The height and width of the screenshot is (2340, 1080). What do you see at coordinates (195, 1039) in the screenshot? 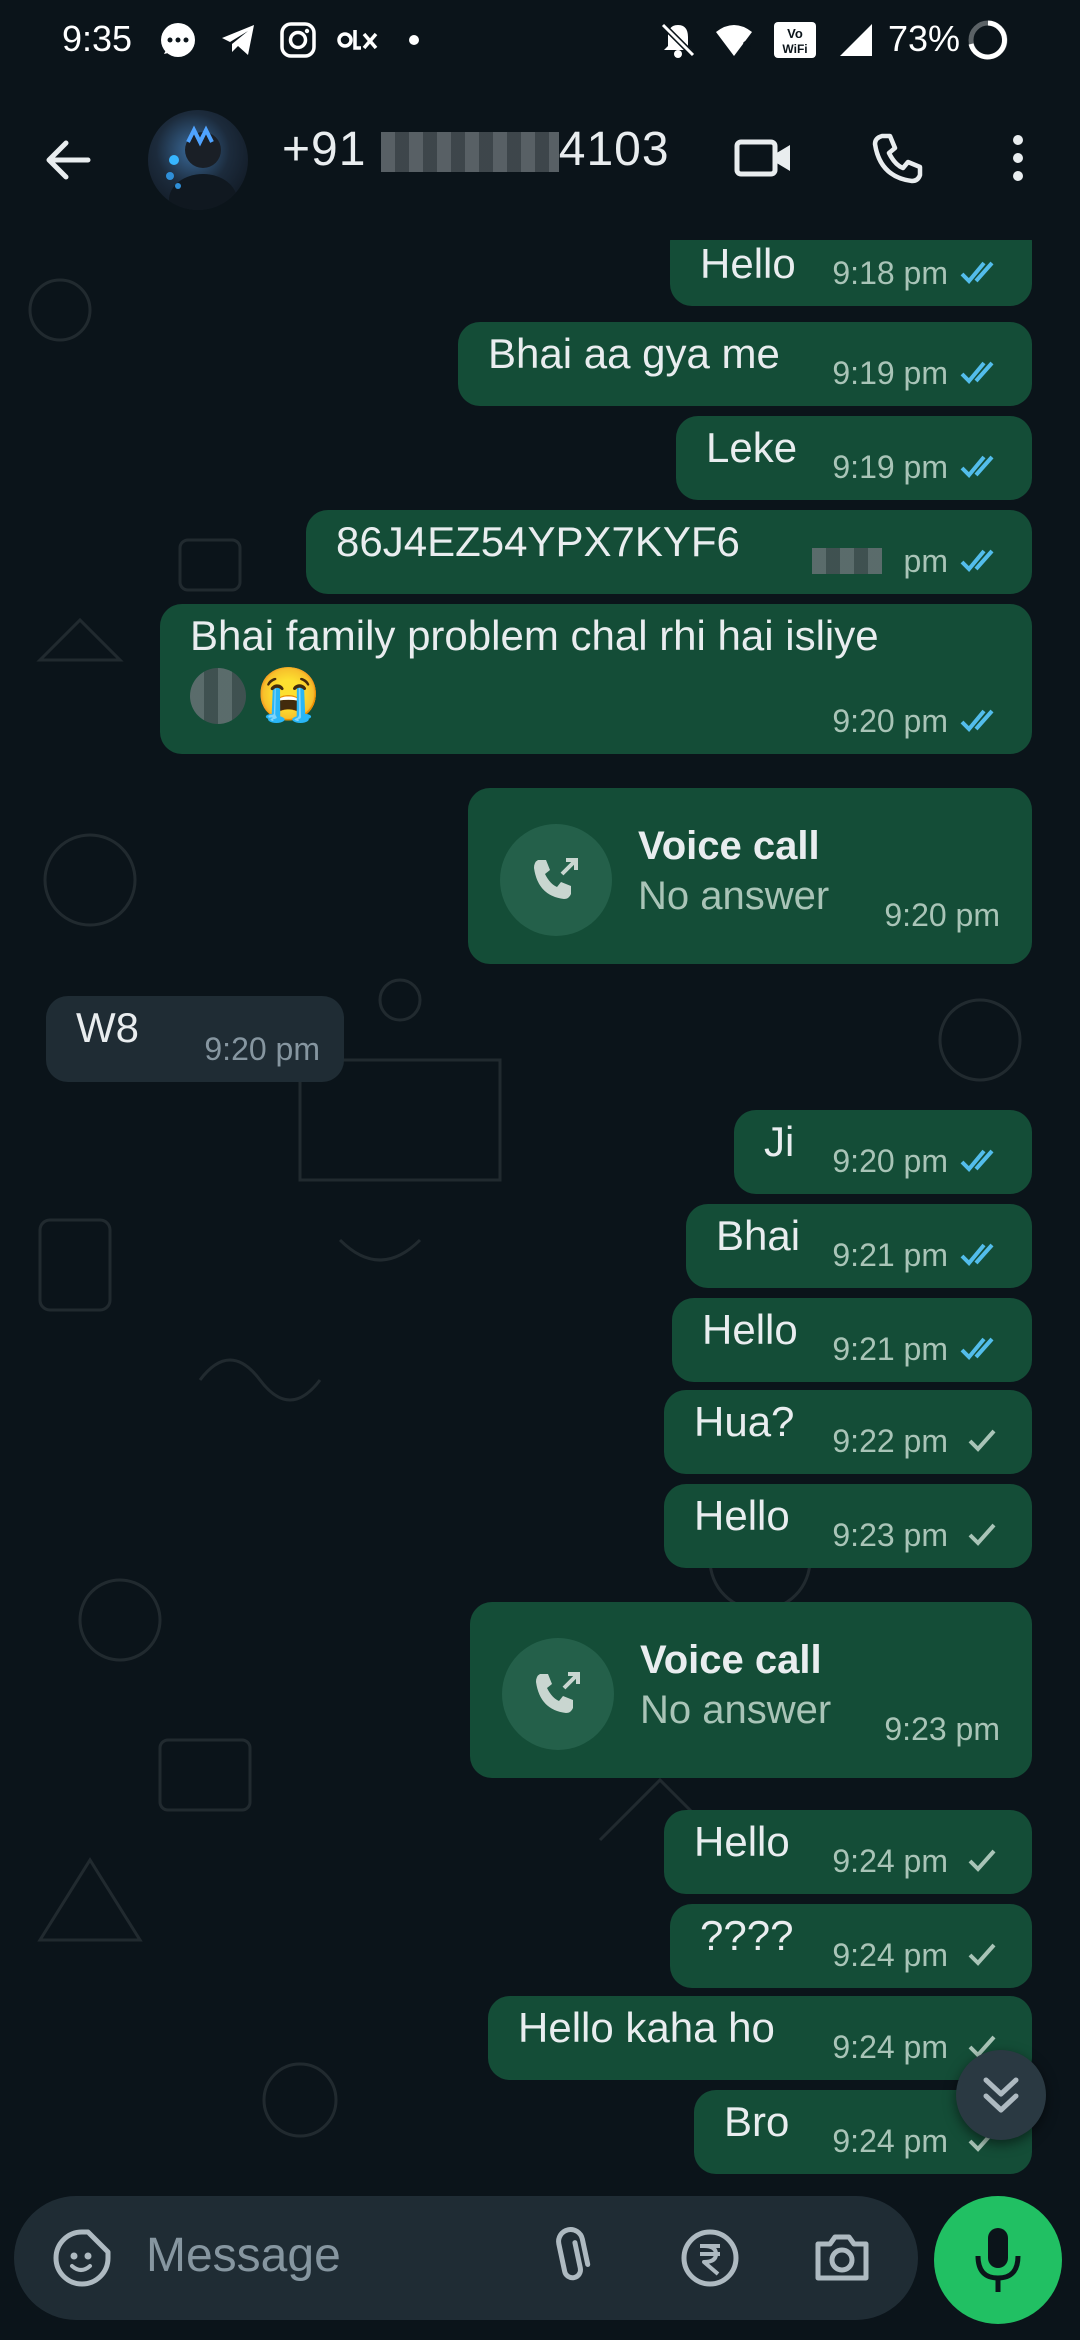
I see `incoming-message-bubble: W8 9:20 pm` at bounding box center [195, 1039].